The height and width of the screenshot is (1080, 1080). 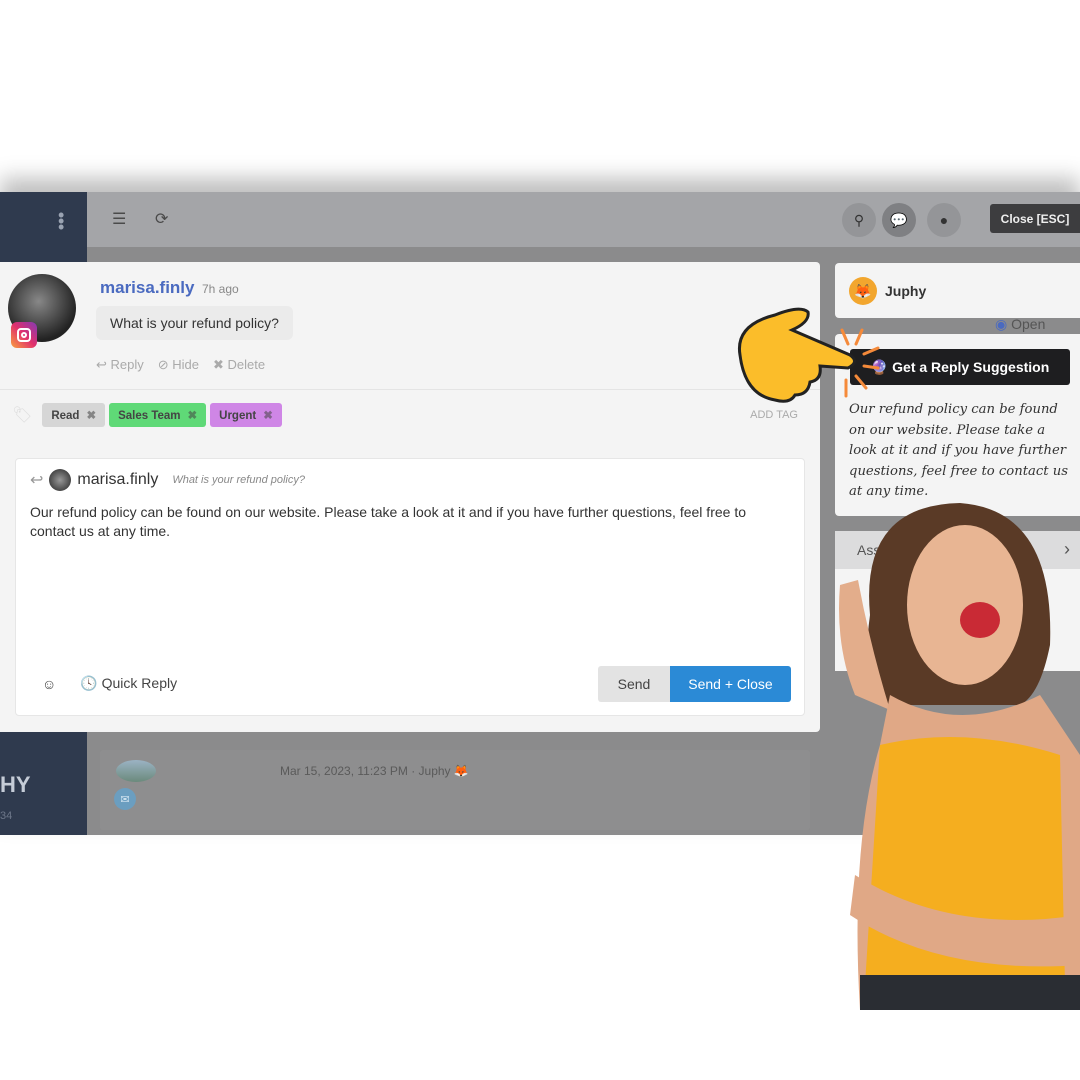 I want to click on history-message: ✉ Mar 15, 2023, 11:23 PM · Juphy 🦊, so click(x=455, y=790).